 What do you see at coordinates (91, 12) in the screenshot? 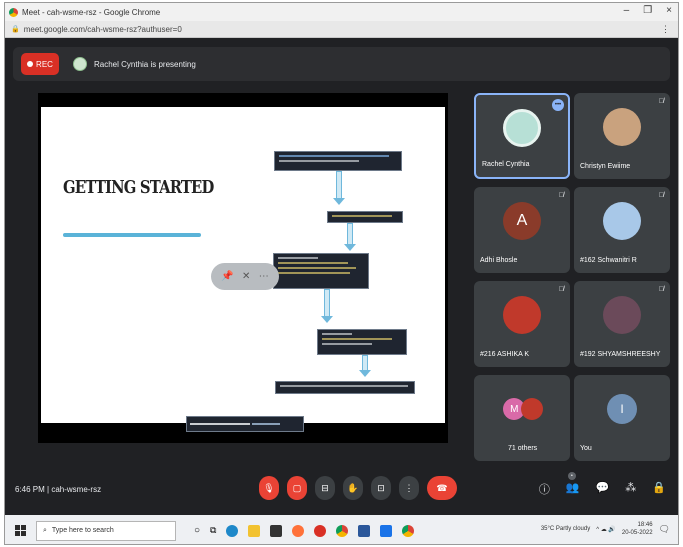
I see `window-title: Meet - cah-wsme-rsz - Google Chrome` at bounding box center [91, 12].